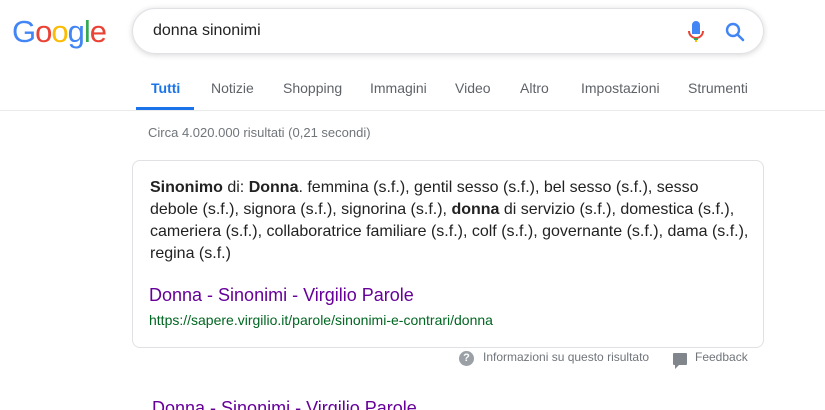 The width and height of the screenshot is (825, 410). Describe the element at coordinates (284, 404) in the screenshot. I see `next-result-title: Donna - Sinonimi - Virgilio Parole` at that location.